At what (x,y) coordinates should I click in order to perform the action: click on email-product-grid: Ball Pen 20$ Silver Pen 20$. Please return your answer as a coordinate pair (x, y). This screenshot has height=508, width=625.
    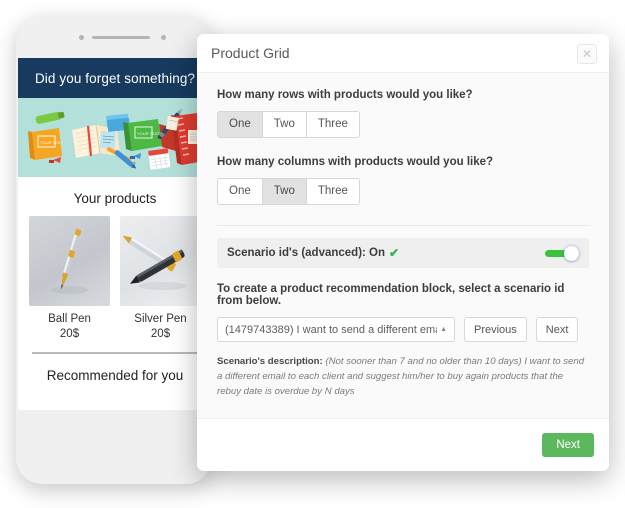
    Looking at the image, I should click on (115, 278).